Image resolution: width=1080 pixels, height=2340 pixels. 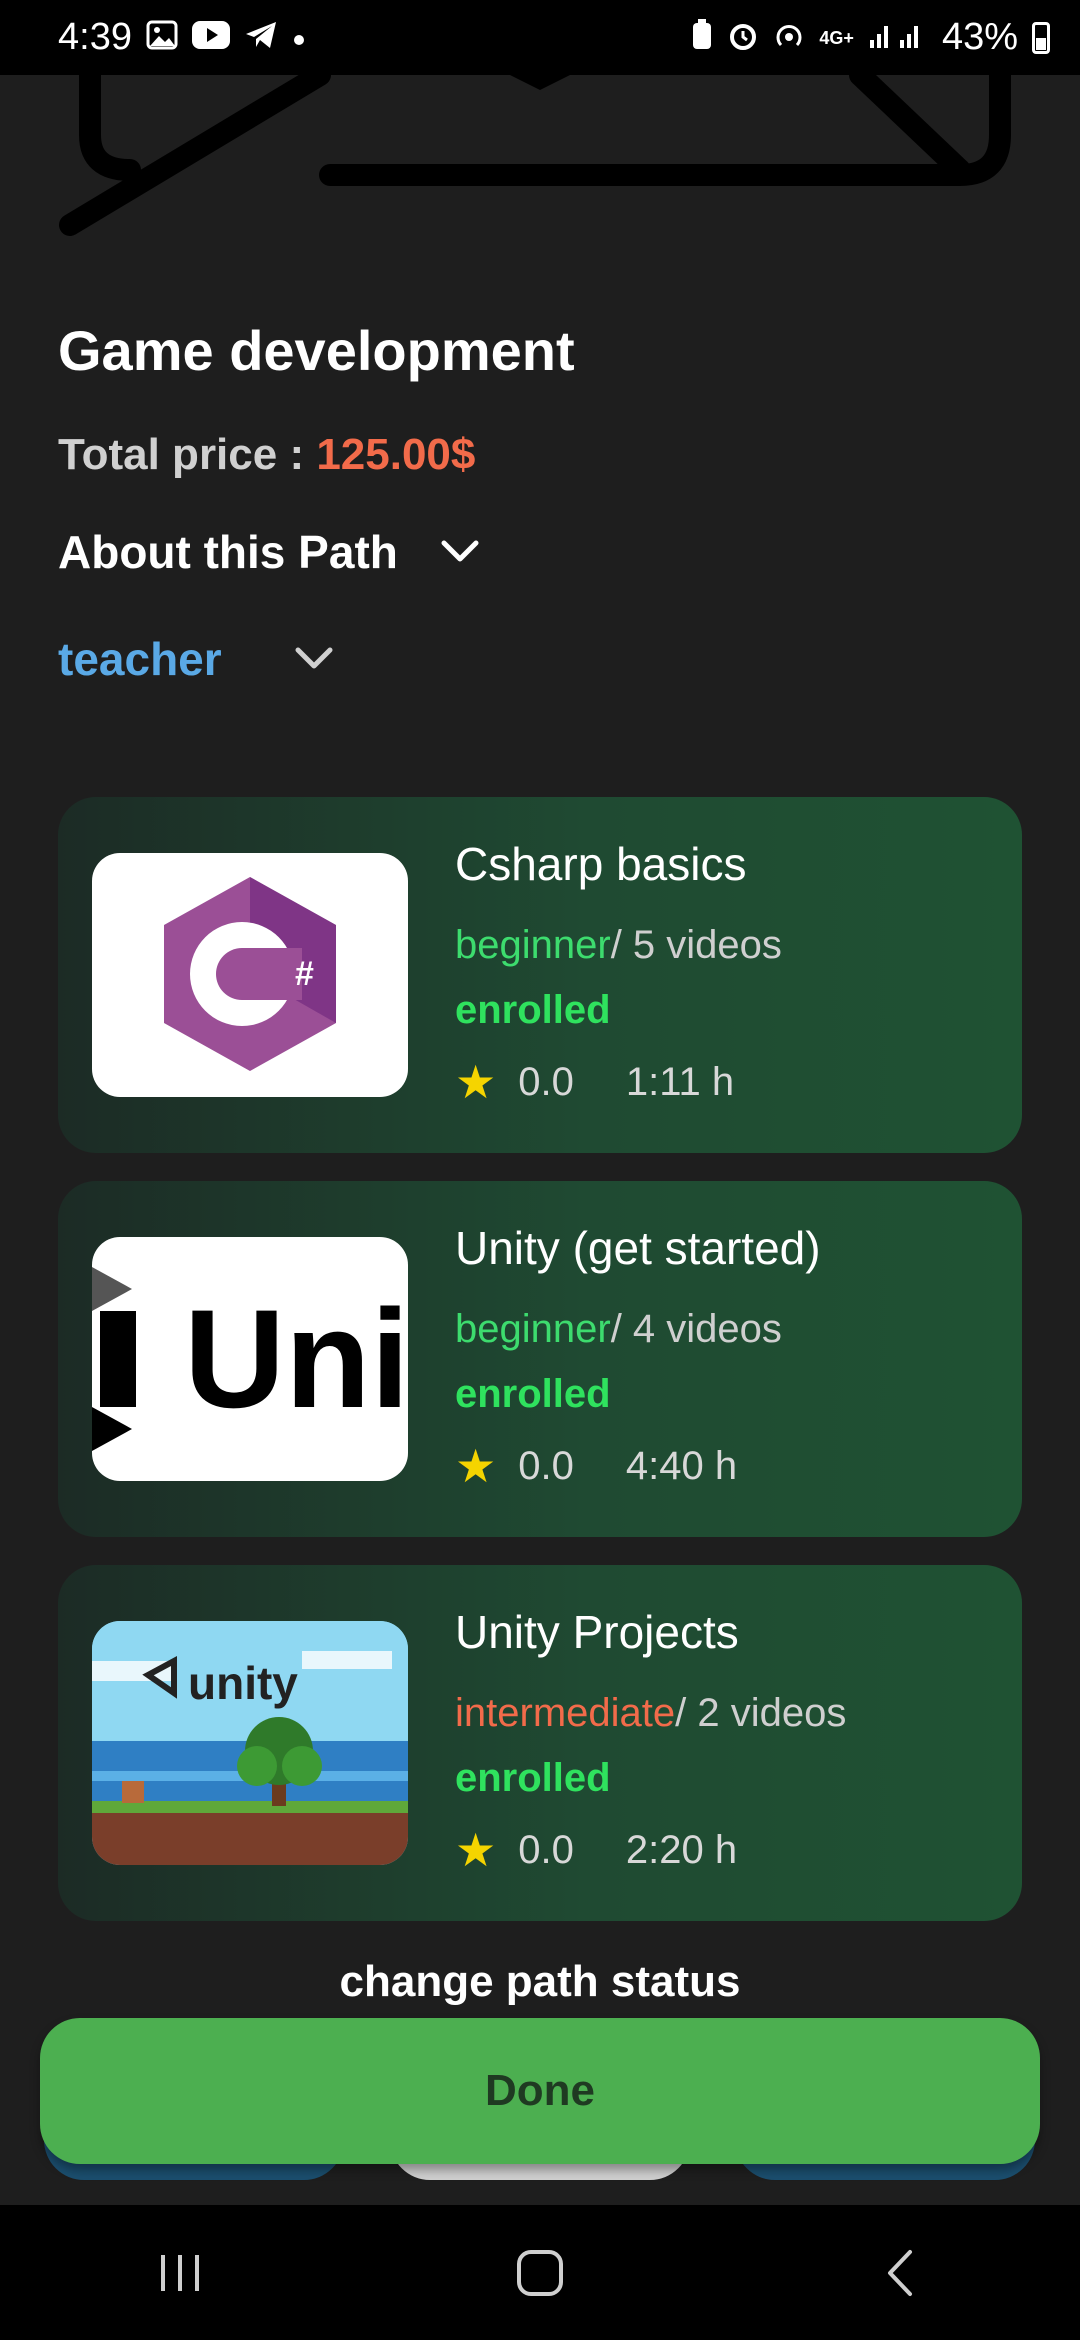 I want to click on unity-pixel-art-icon: unity, so click(x=250, y=1743).